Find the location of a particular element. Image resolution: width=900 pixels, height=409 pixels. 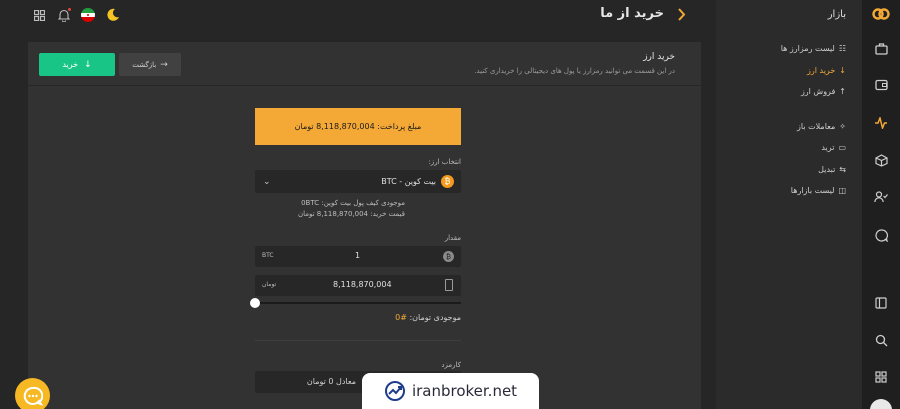

amount-slider is located at coordinates (355, 303).